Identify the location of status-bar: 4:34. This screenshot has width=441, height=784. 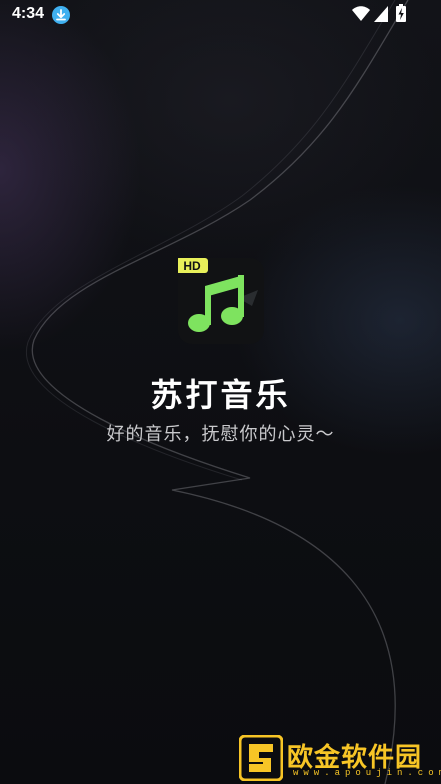
(220, 15).